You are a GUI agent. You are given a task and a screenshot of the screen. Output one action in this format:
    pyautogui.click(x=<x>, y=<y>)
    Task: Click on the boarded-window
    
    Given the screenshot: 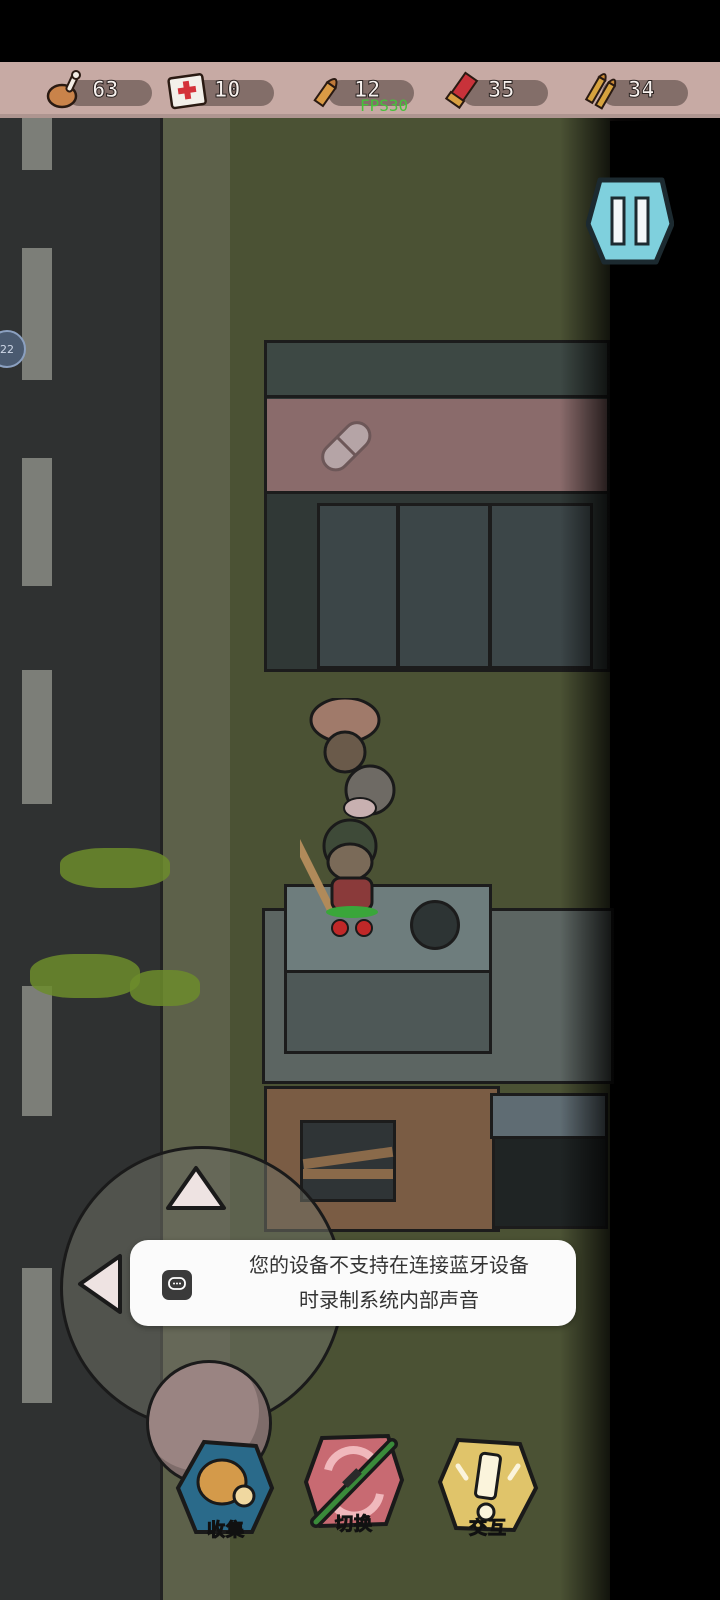 What is the action you would take?
    pyautogui.click(x=348, y=1161)
    